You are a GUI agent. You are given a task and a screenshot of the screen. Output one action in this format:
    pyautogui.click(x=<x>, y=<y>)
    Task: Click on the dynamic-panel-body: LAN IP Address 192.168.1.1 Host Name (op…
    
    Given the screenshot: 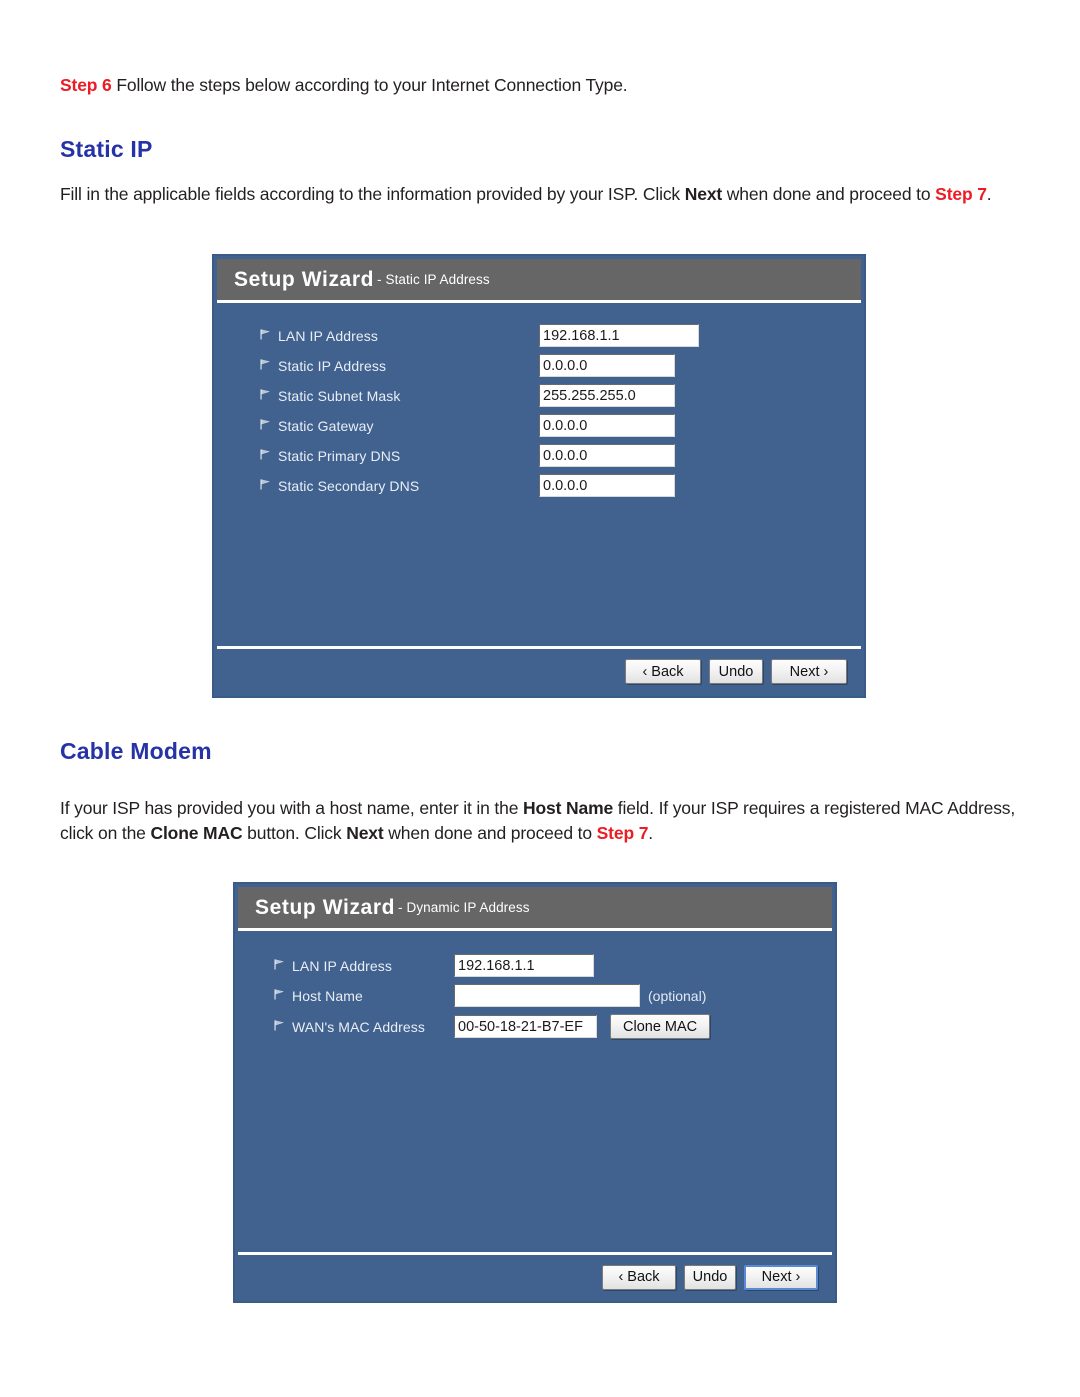 What is the action you would take?
    pyautogui.click(x=535, y=1115)
    